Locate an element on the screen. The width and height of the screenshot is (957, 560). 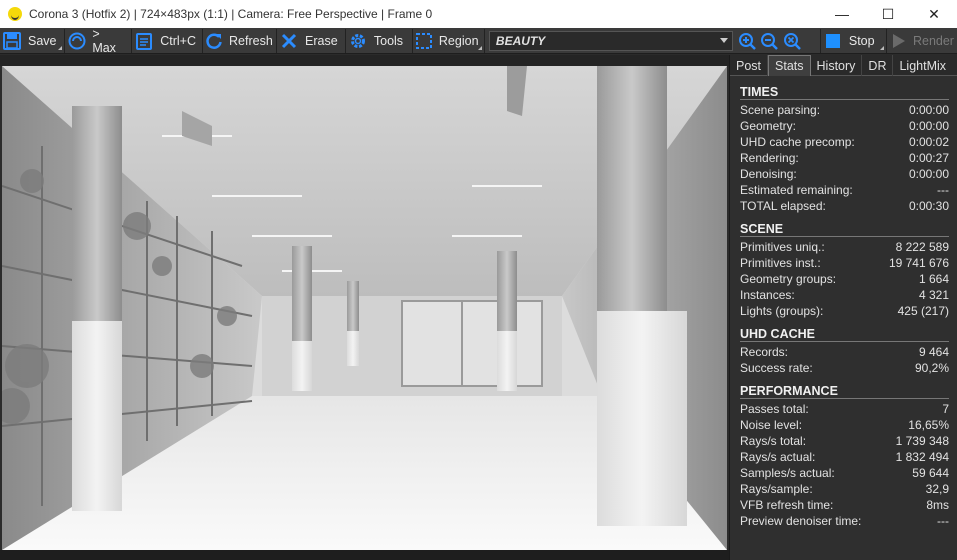
section-title-scene: SCENE is located at coordinates (844, 229).